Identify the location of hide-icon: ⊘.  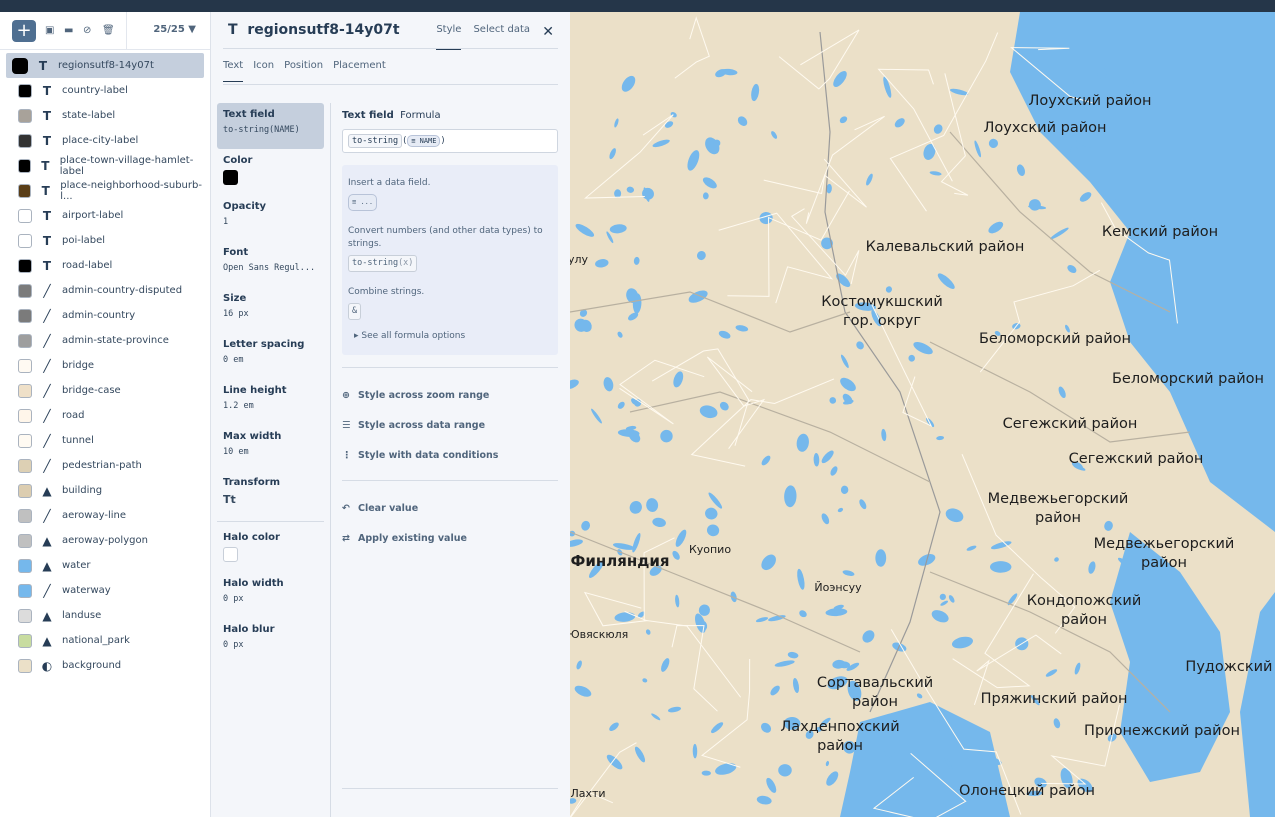
(88, 30).